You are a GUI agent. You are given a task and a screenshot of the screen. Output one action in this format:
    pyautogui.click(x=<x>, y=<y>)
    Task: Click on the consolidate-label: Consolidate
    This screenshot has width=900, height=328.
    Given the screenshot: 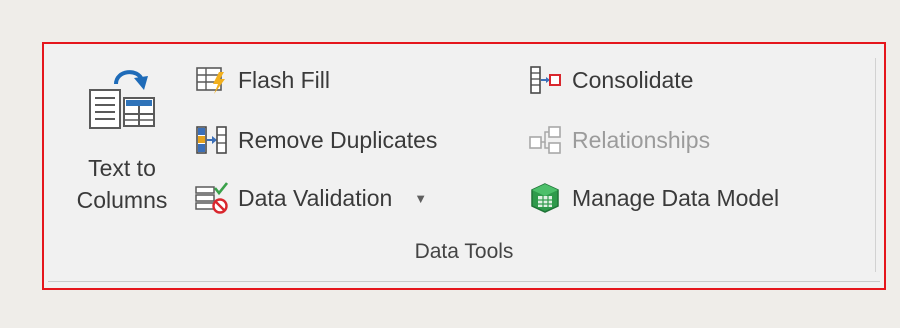 What is the action you would take?
    pyautogui.click(x=633, y=79)
    